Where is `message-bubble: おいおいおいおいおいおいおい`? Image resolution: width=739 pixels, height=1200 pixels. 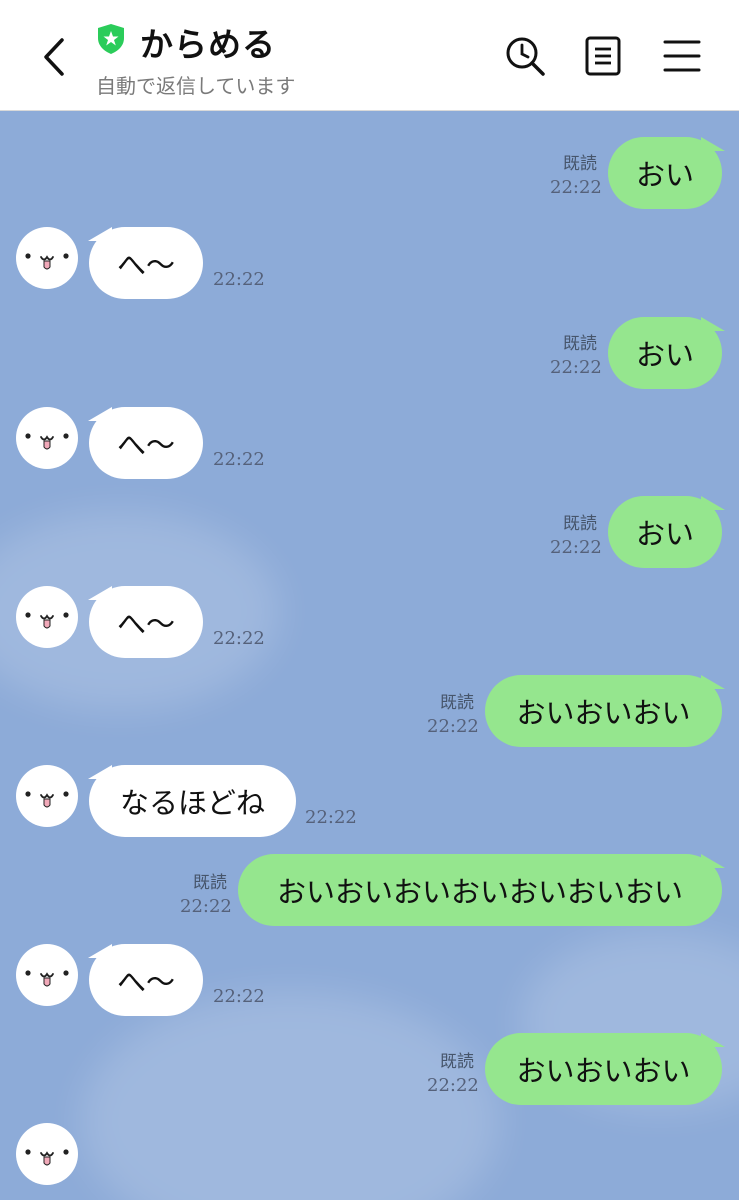 message-bubble: おいおいおいおいおいおいおい is located at coordinates (480, 890).